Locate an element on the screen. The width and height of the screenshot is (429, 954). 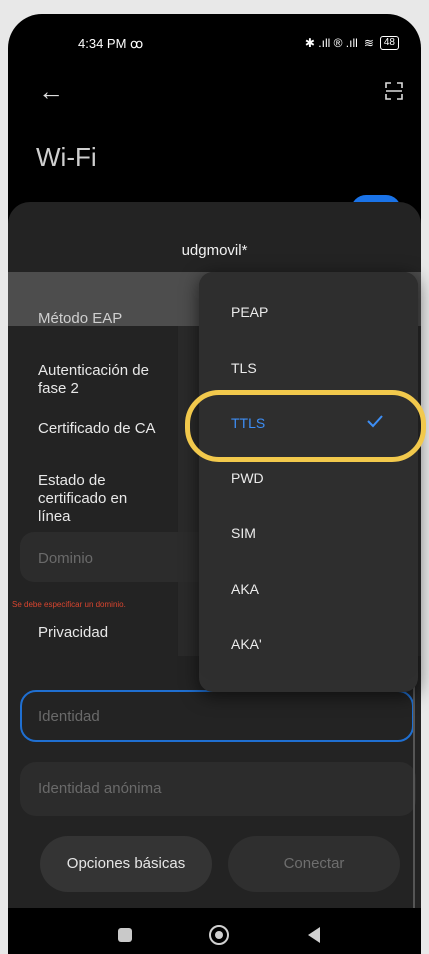
connect-button: Conectar is located at coordinates (314, 864).